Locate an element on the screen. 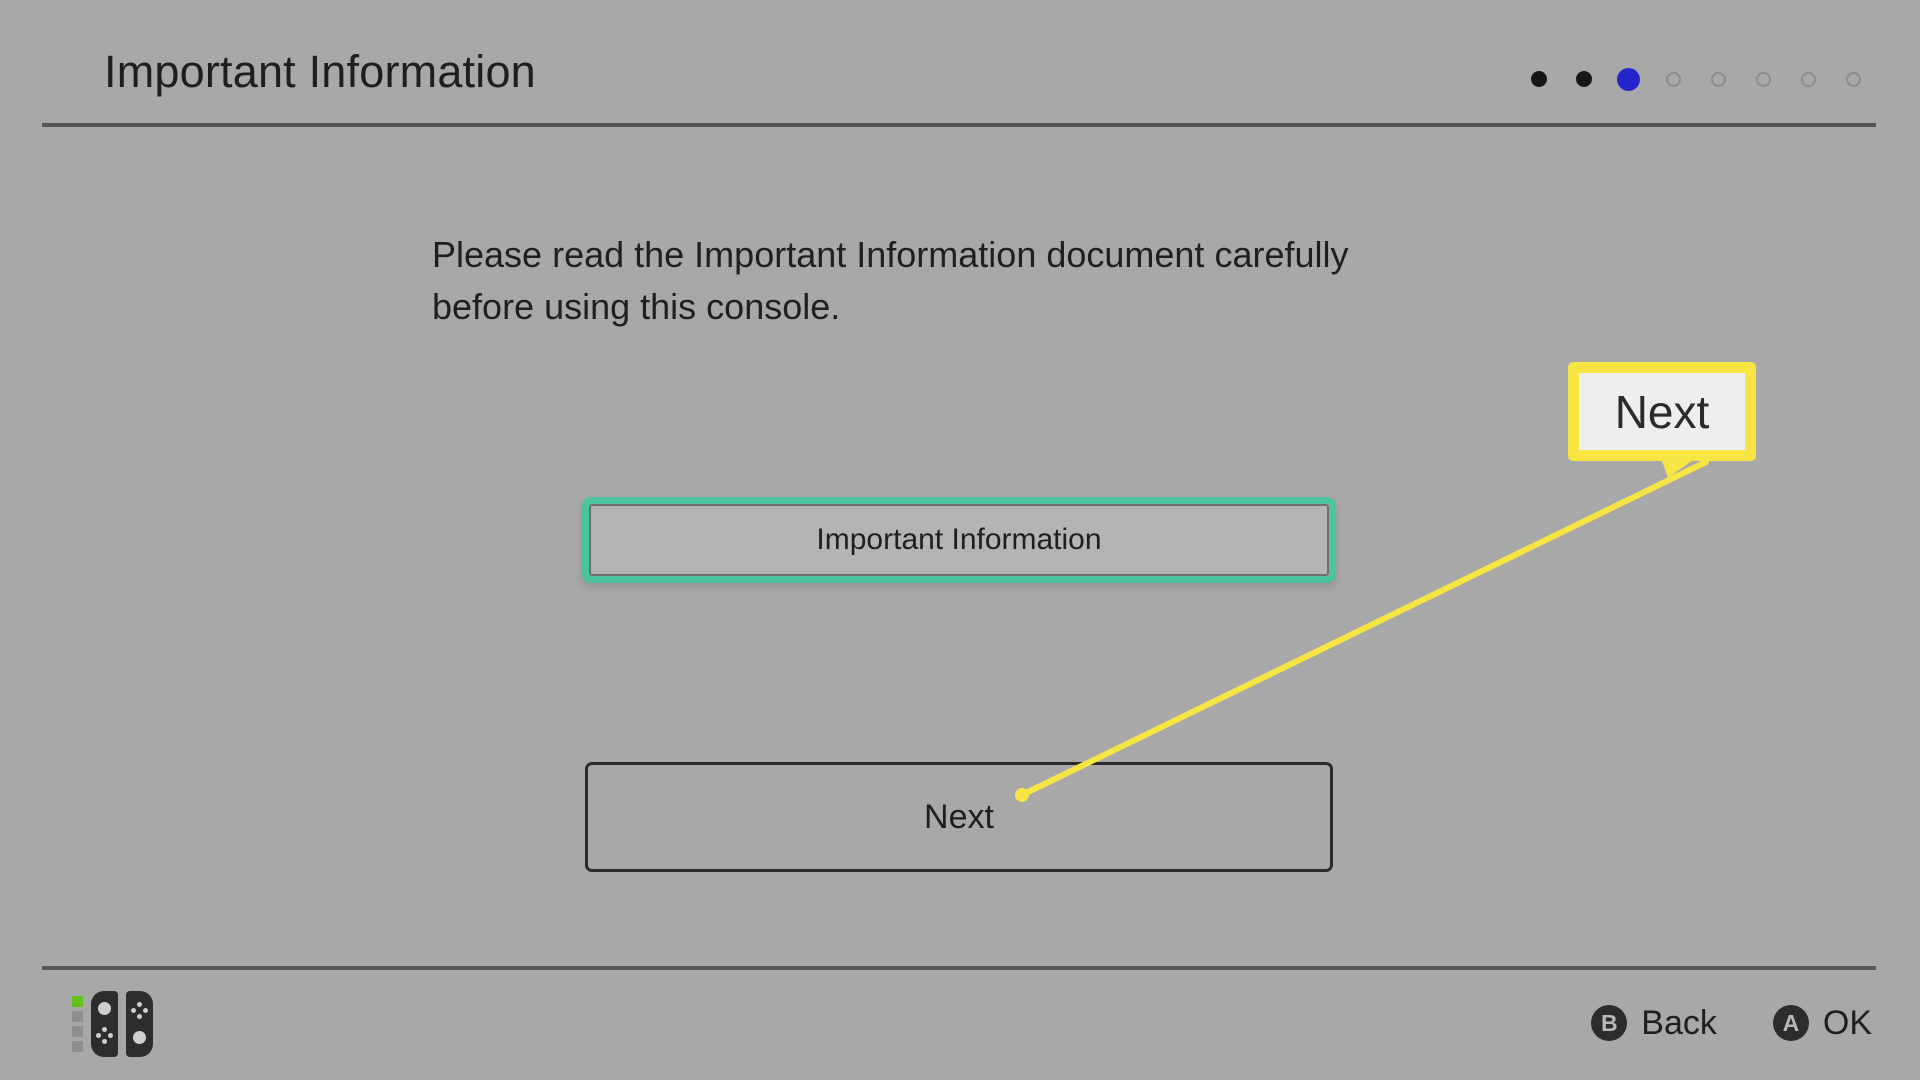  next-button-label: Next is located at coordinates (959, 816).